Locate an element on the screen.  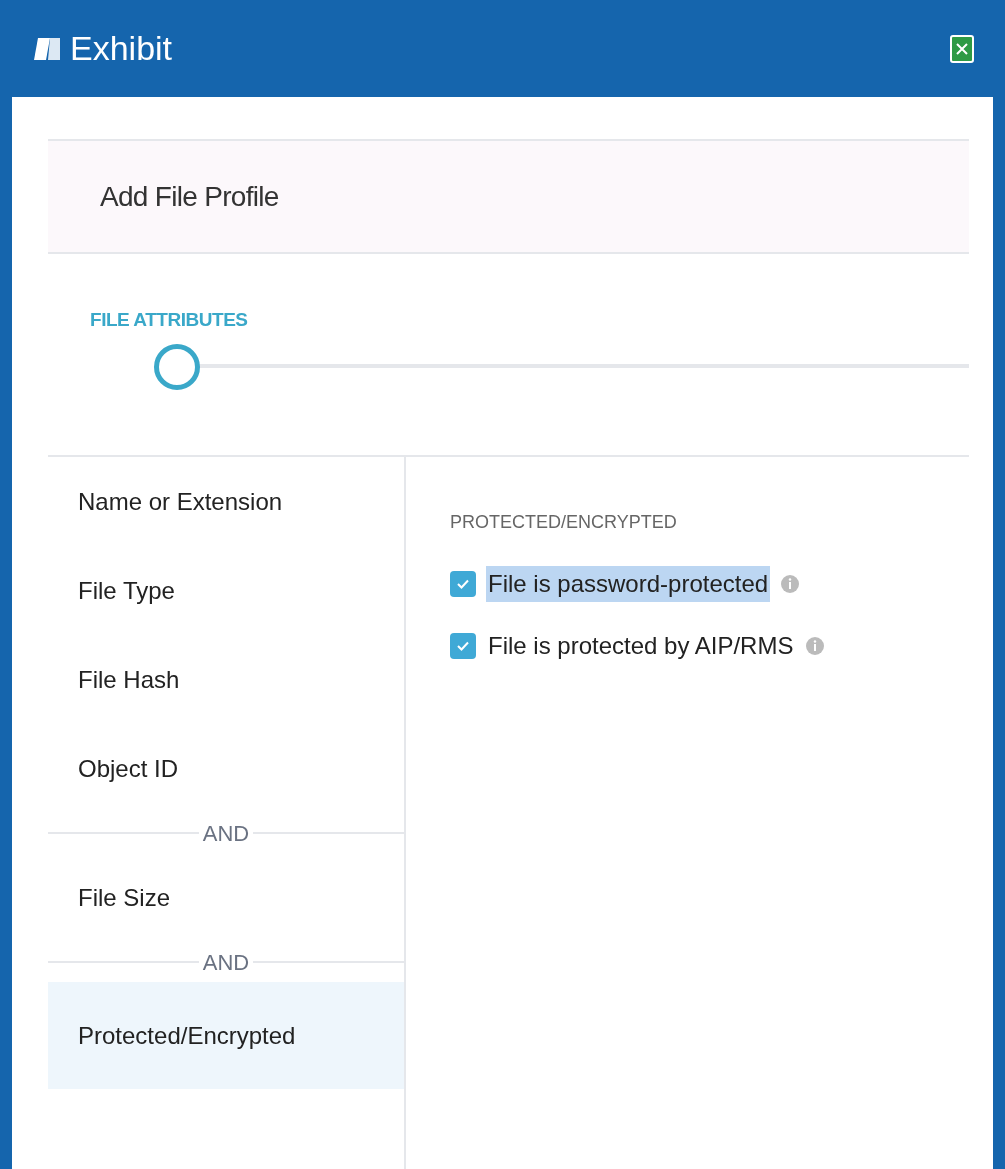
sidebar-item: File Type is located at coordinates (226, 590).